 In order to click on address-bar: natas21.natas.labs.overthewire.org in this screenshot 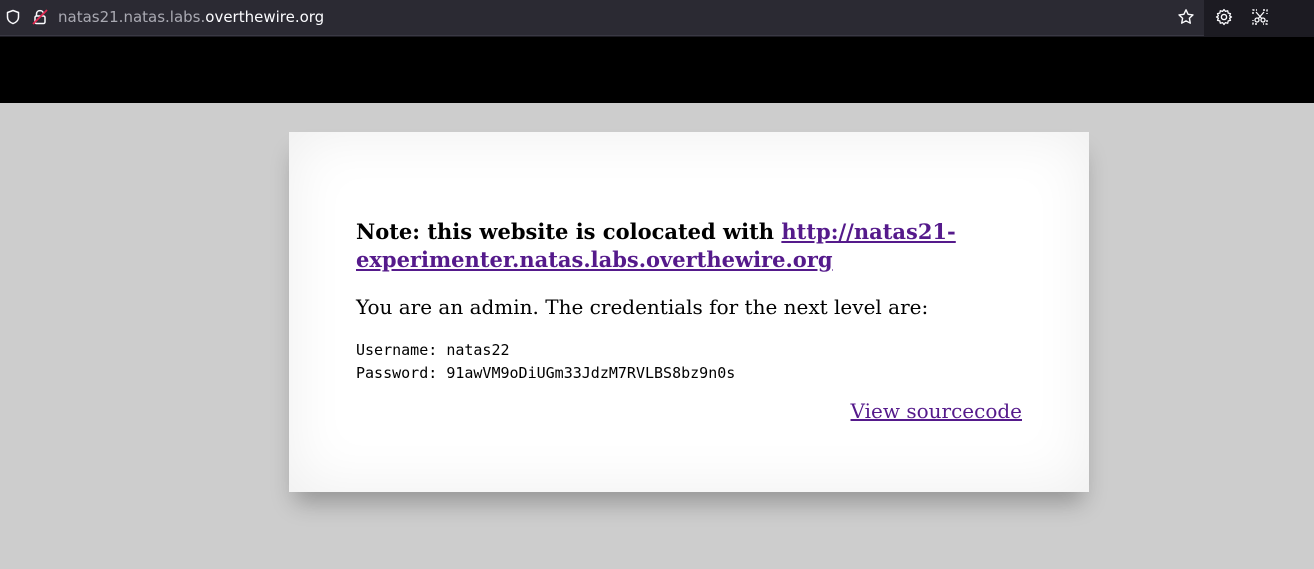, I will do `click(602, 18)`.